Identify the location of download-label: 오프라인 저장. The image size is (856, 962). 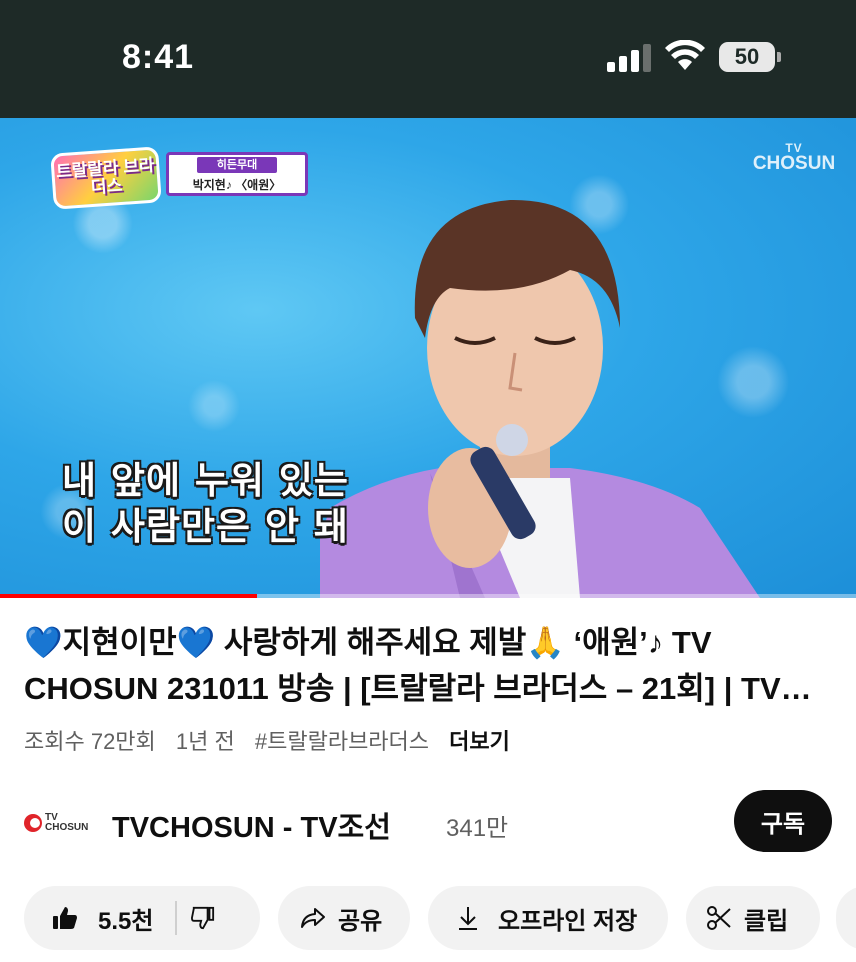
(568, 921).